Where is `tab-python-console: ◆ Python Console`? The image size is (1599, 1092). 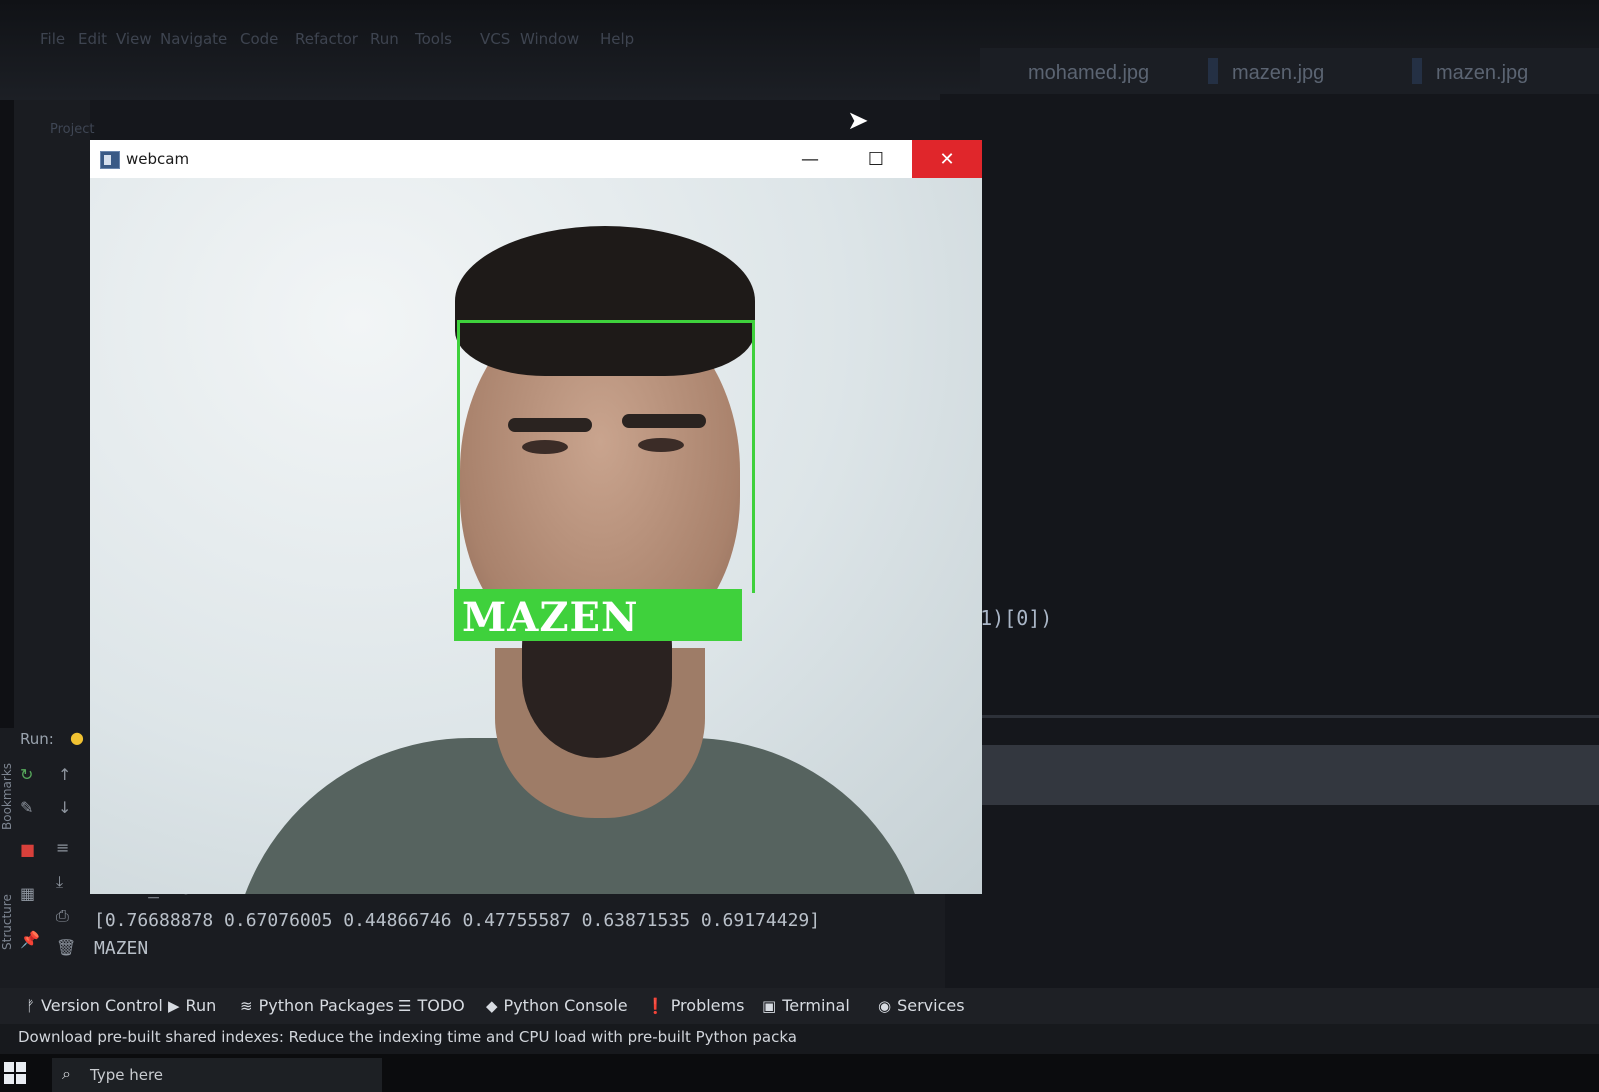 tab-python-console: ◆ Python Console is located at coordinates (557, 1005).